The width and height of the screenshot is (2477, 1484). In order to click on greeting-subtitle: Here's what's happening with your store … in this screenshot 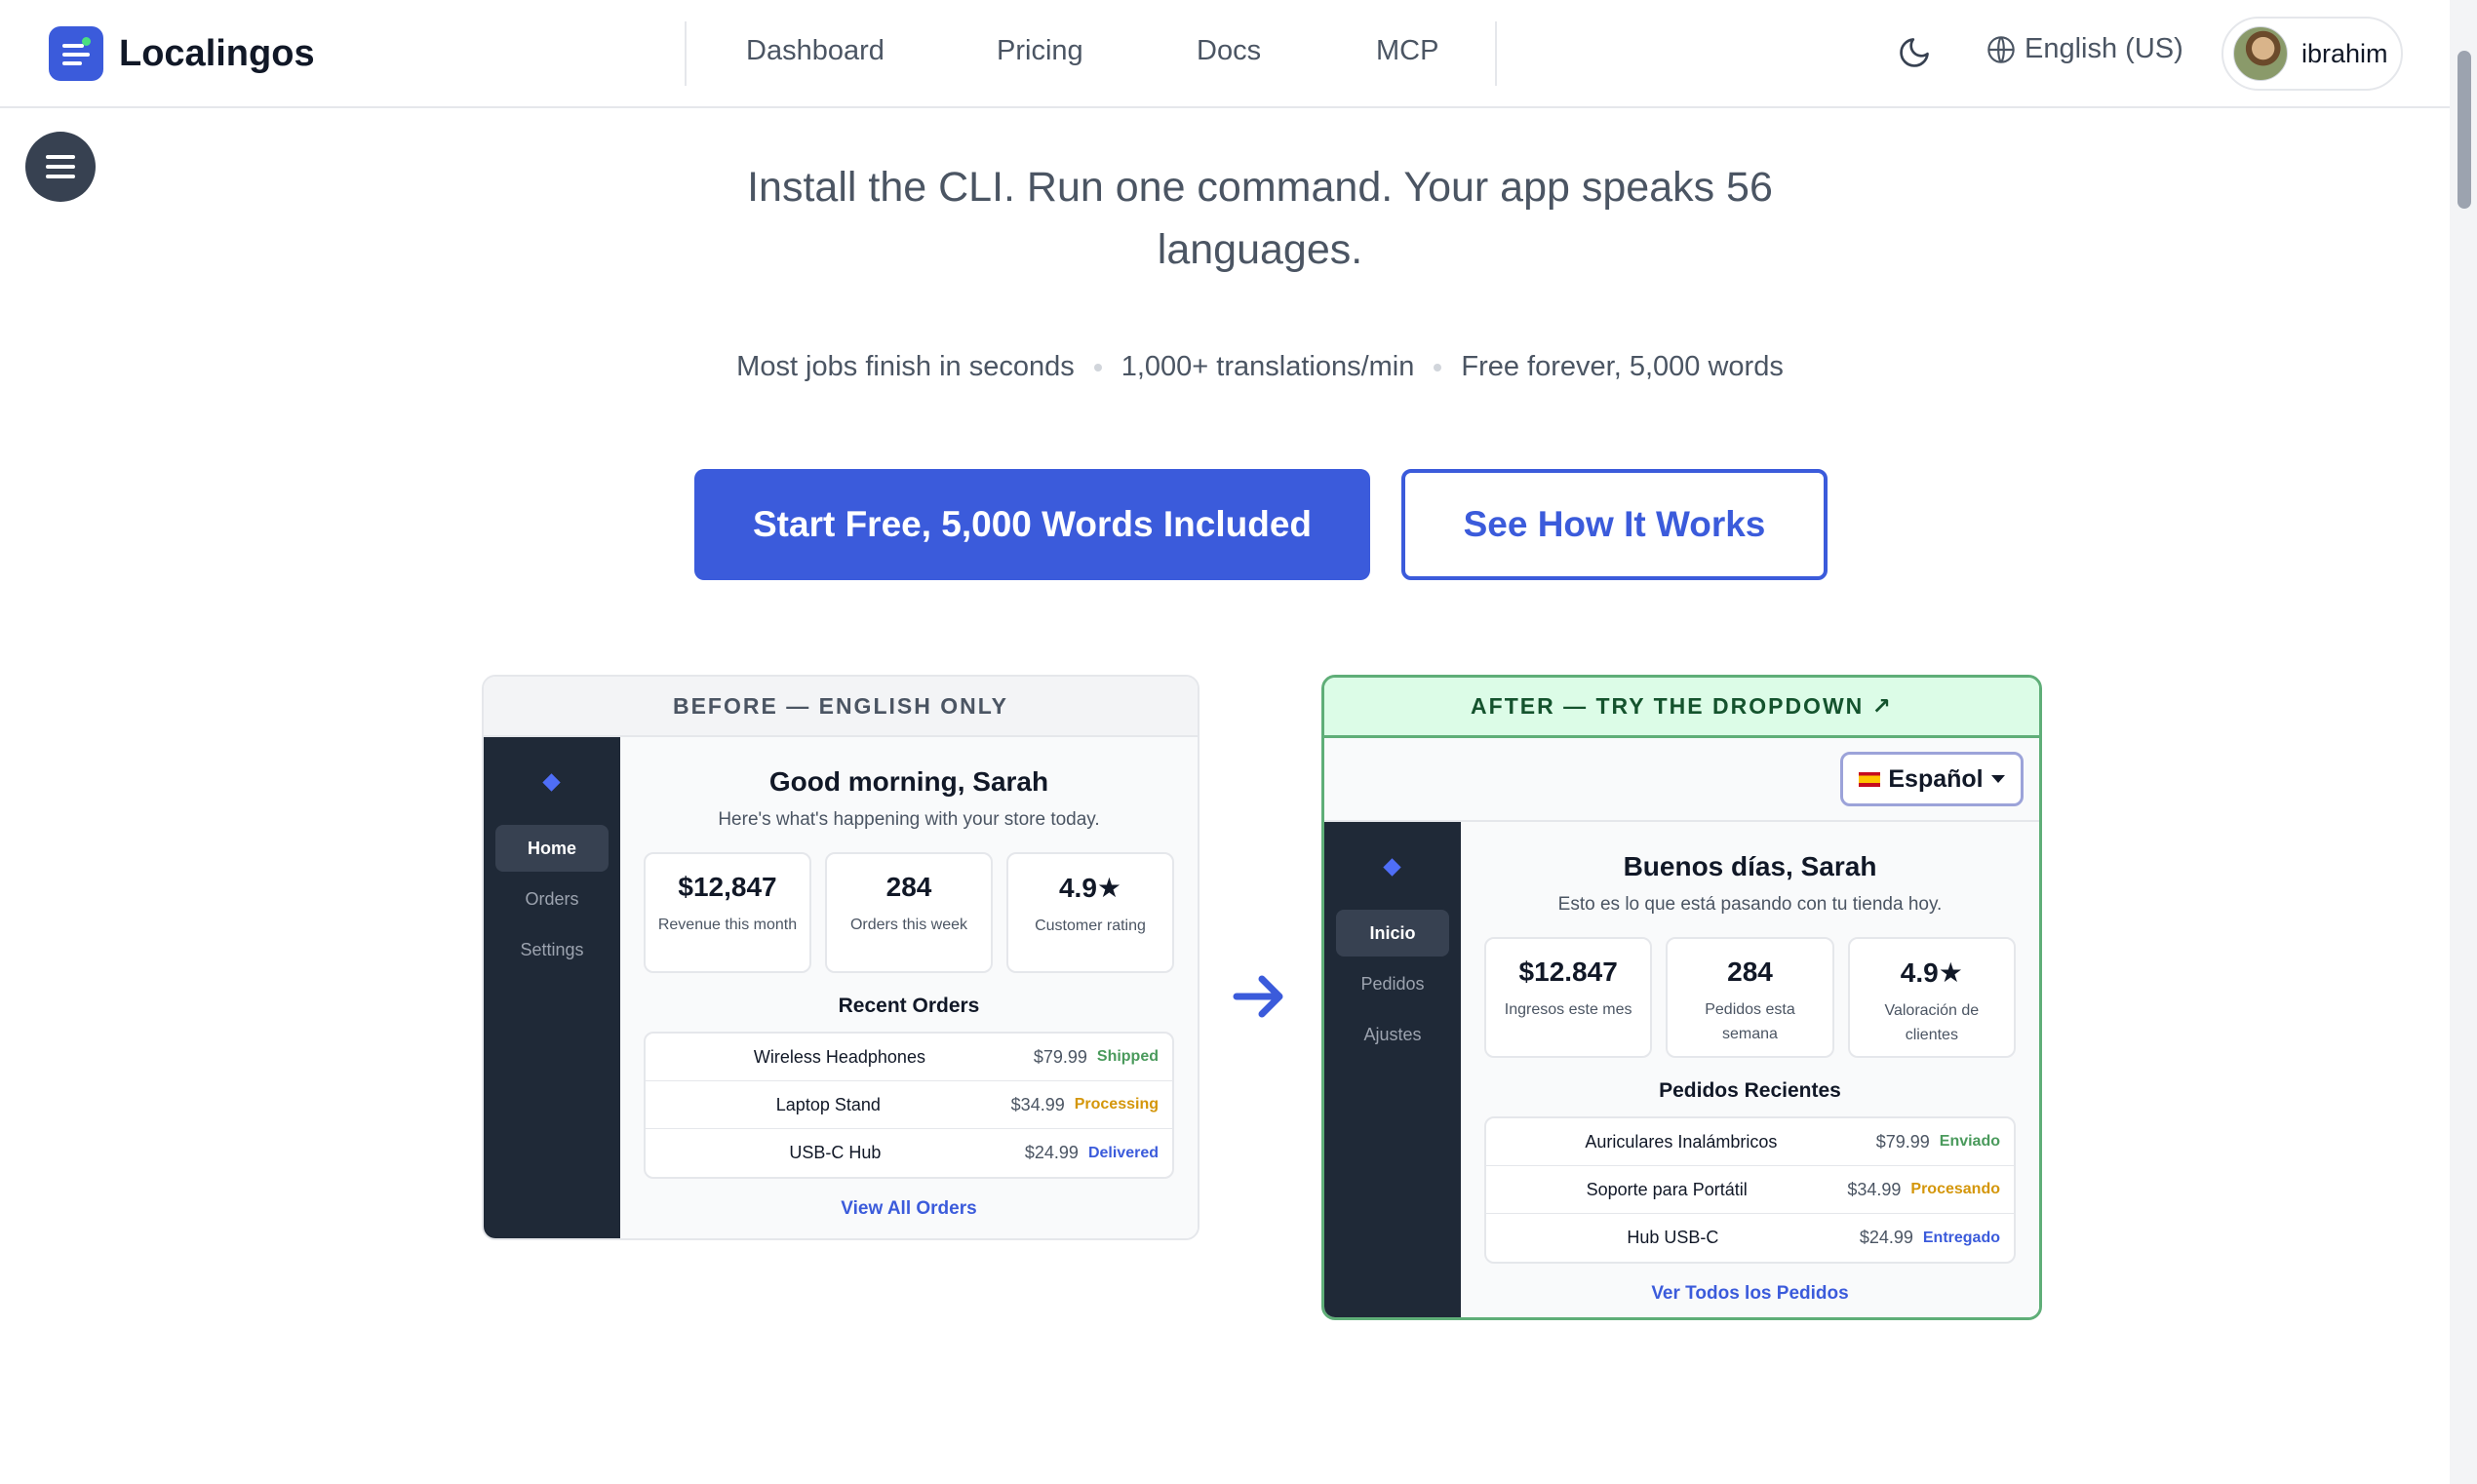, I will do `click(909, 819)`.